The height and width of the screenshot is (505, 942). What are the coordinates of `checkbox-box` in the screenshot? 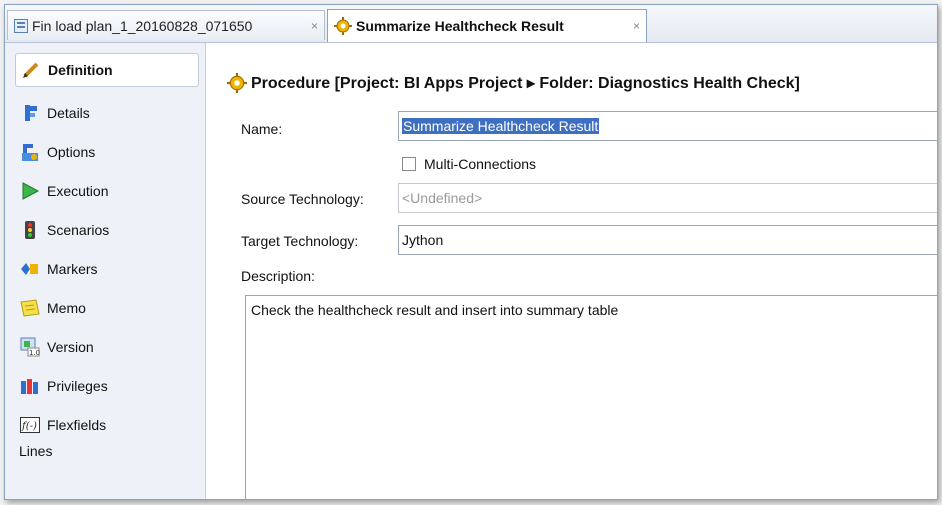 It's located at (409, 164).